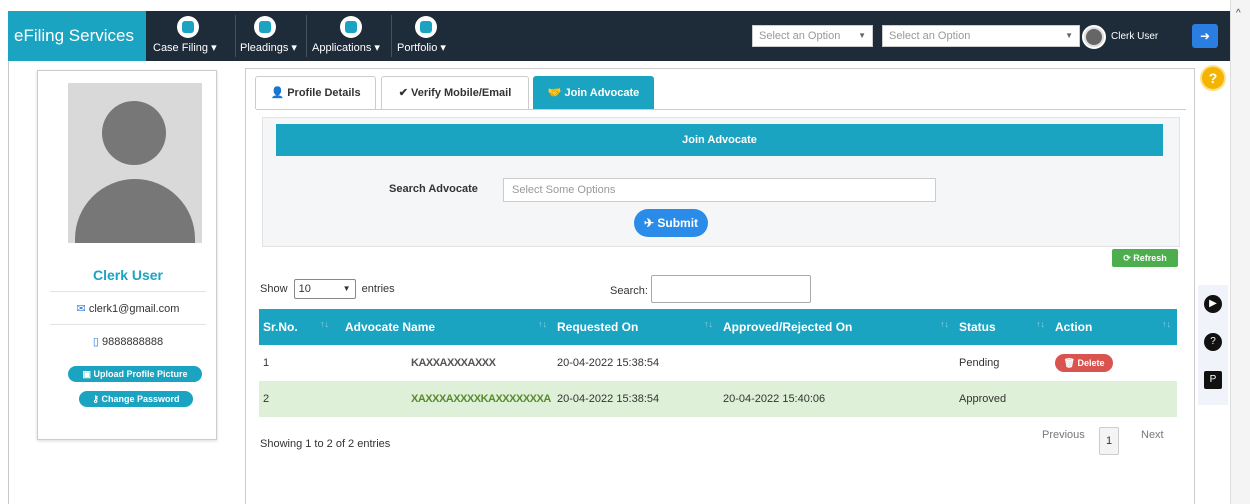  What do you see at coordinates (1238, 13) in the screenshot?
I see `scroll-up-icon: ^` at bounding box center [1238, 13].